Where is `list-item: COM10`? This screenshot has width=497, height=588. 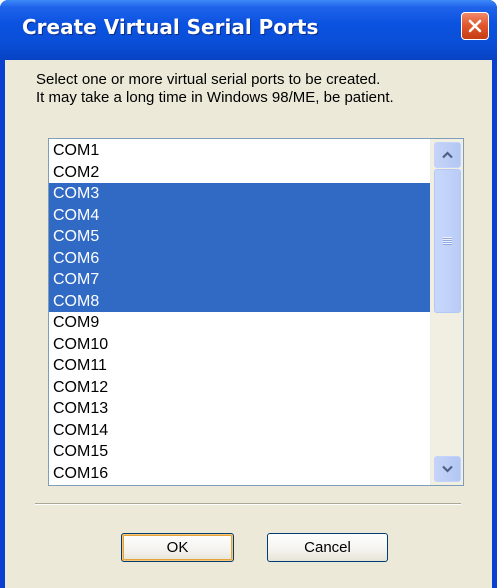
list-item: COM10 is located at coordinates (239, 345).